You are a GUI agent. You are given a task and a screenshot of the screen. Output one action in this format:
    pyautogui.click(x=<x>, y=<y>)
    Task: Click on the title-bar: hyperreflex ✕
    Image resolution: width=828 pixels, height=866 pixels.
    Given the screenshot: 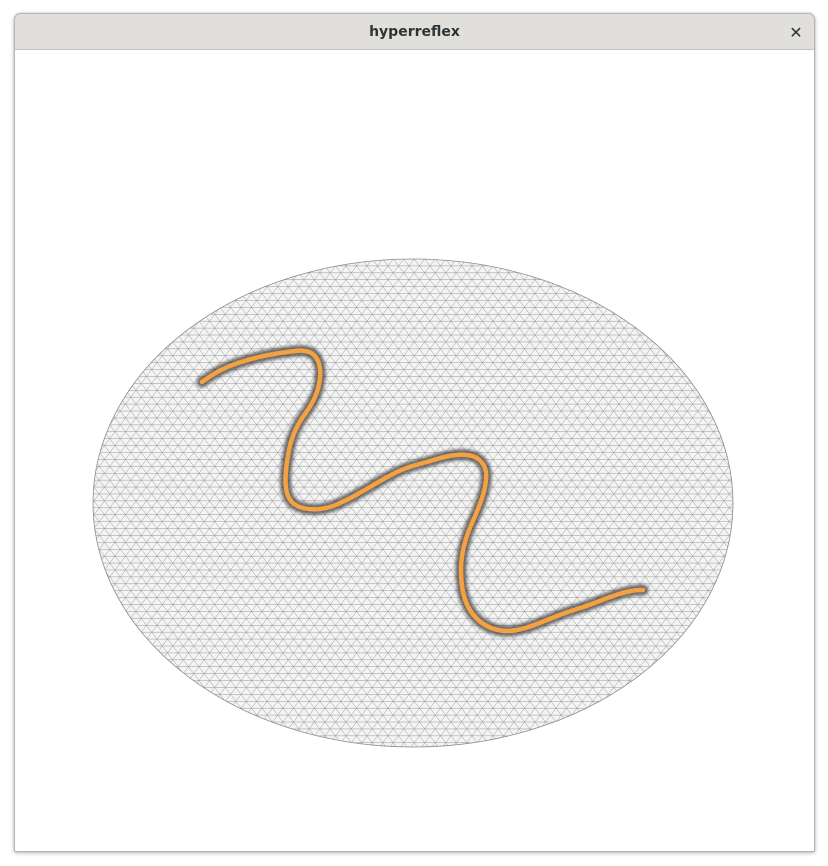 What is the action you would take?
    pyautogui.click(x=414, y=32)
    